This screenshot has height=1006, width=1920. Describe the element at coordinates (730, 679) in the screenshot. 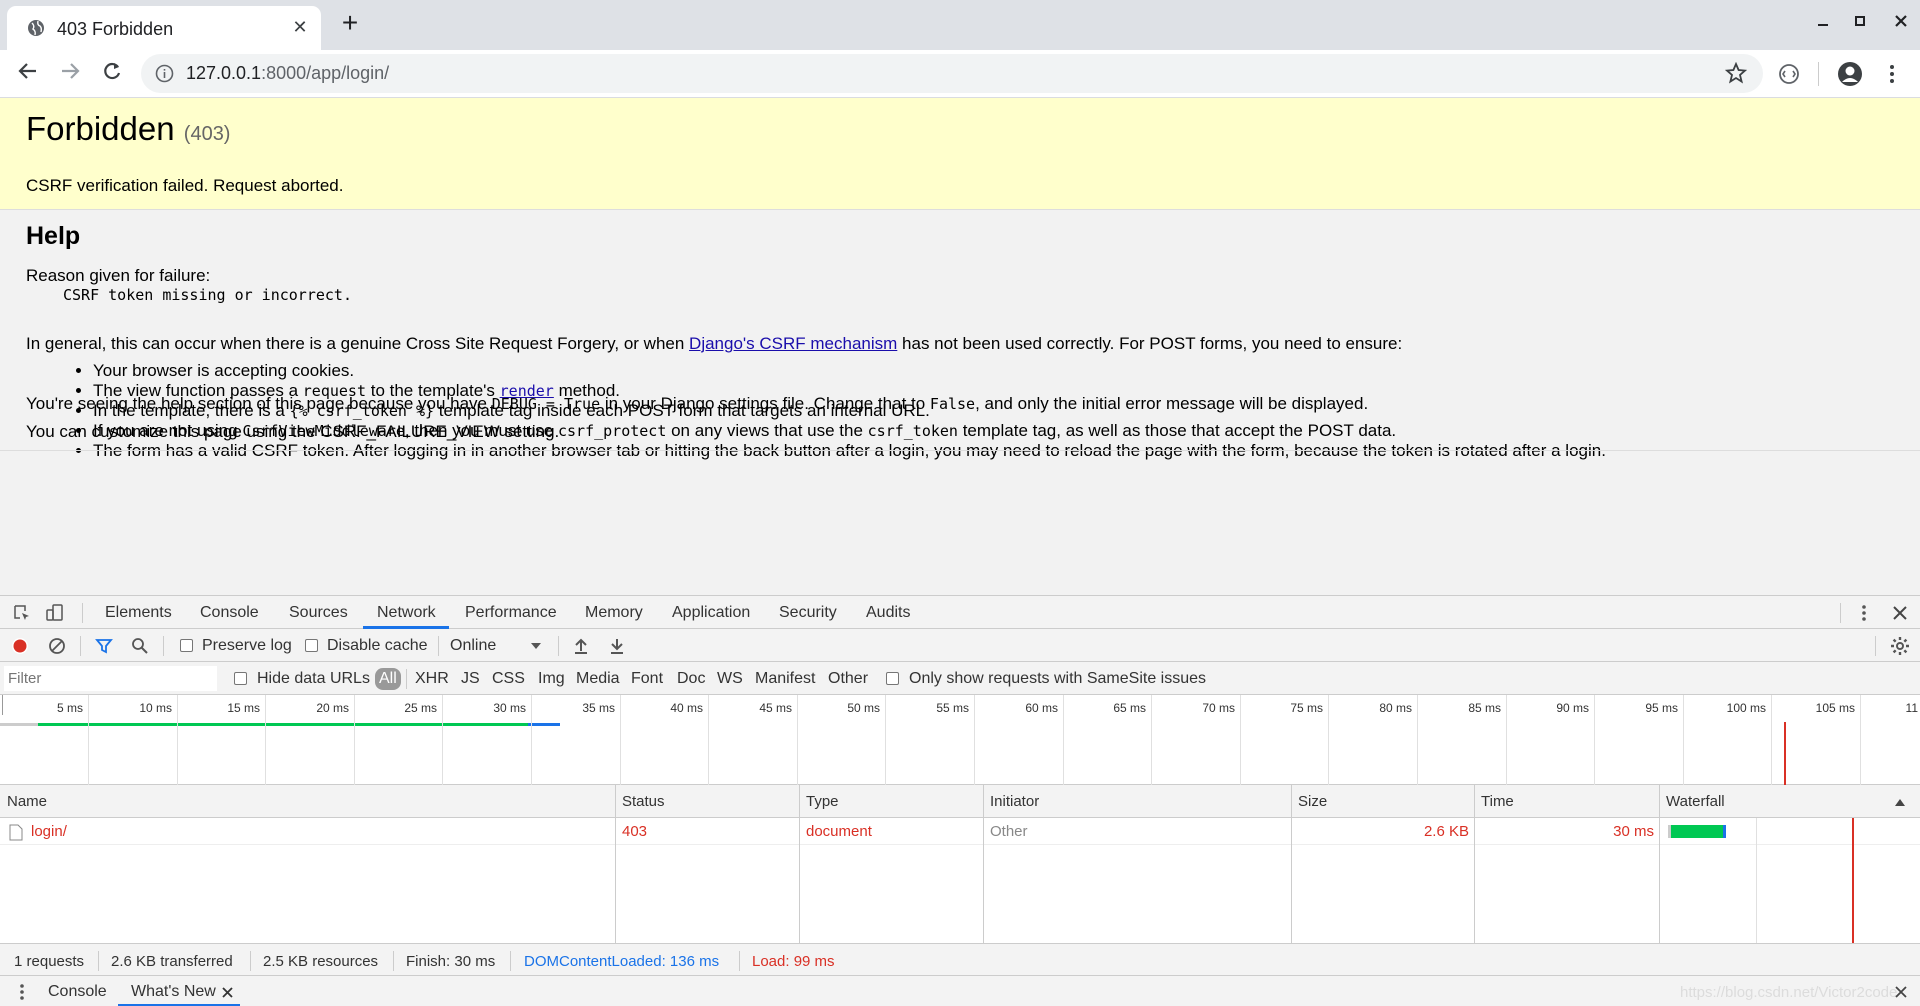

I see `filter-type-ws: WS` at that location.